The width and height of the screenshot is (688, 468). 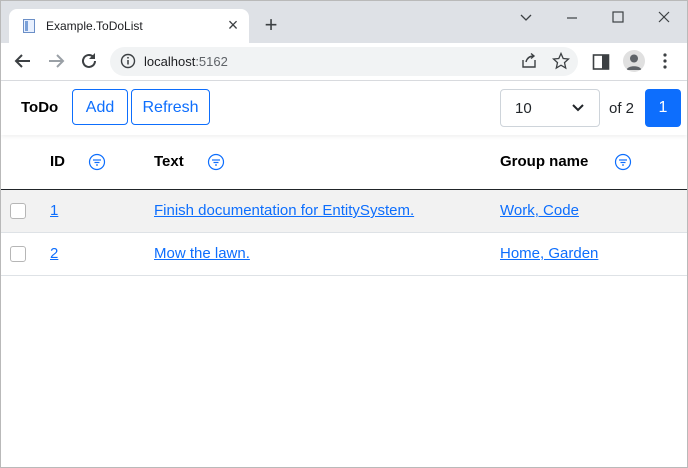 I want to click on forward-icon, so click(x=56, y=61).